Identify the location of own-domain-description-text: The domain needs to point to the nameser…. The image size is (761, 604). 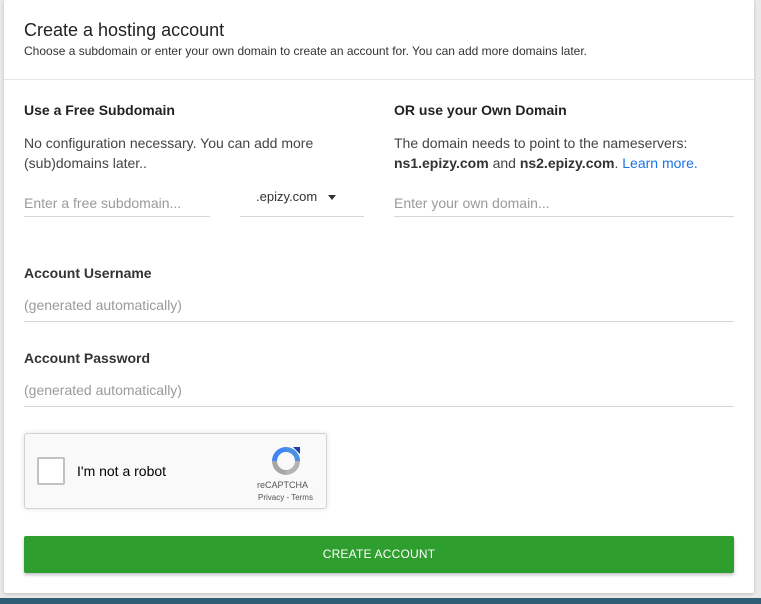
(541, 143).